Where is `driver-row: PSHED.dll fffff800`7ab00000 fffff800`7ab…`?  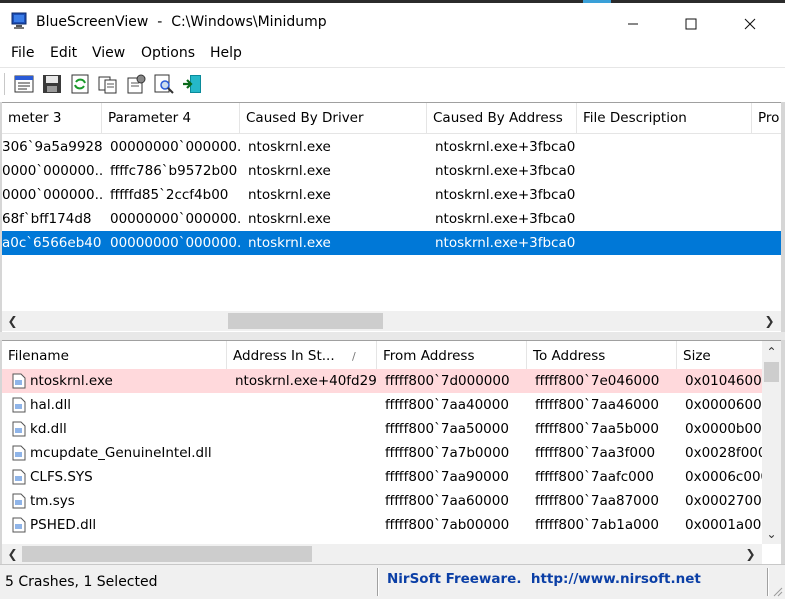
driver-row: PSHED.dll fffff800`7ab00000 fffff800`7ab… is located at coordinates (382, 525).